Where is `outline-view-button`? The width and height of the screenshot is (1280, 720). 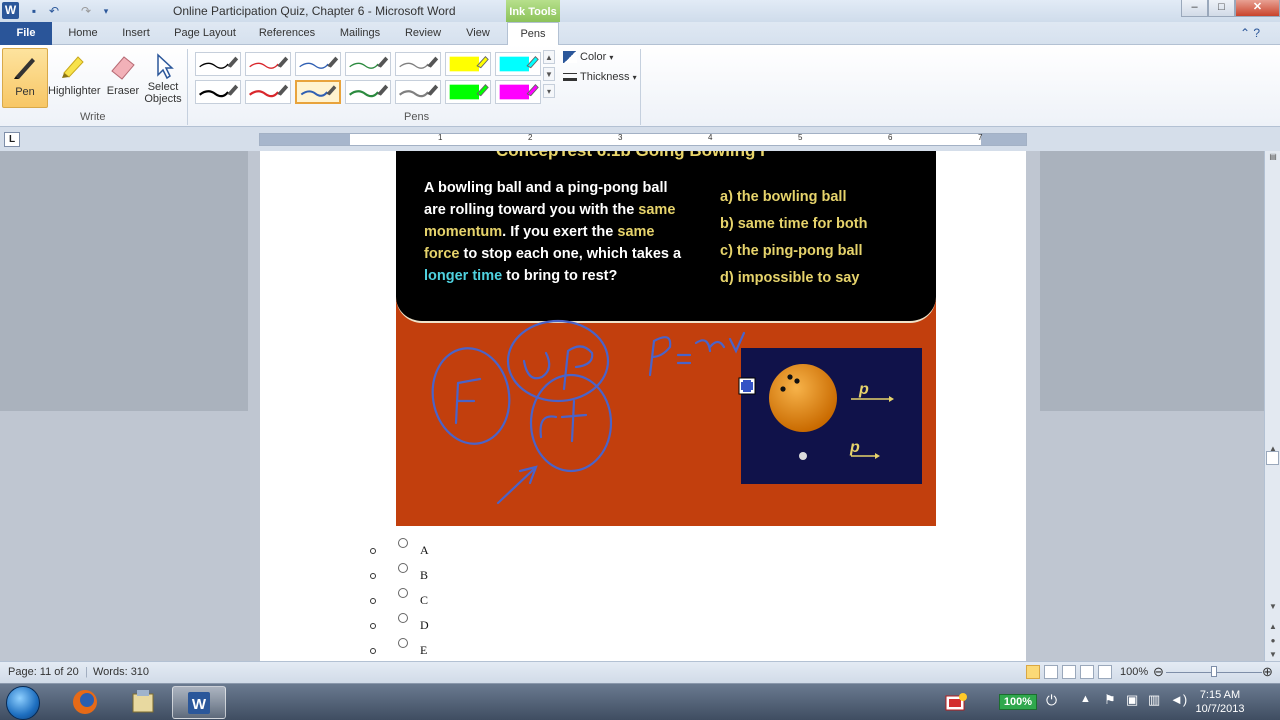
outline-view-button is located at coordinates (1087, 672).